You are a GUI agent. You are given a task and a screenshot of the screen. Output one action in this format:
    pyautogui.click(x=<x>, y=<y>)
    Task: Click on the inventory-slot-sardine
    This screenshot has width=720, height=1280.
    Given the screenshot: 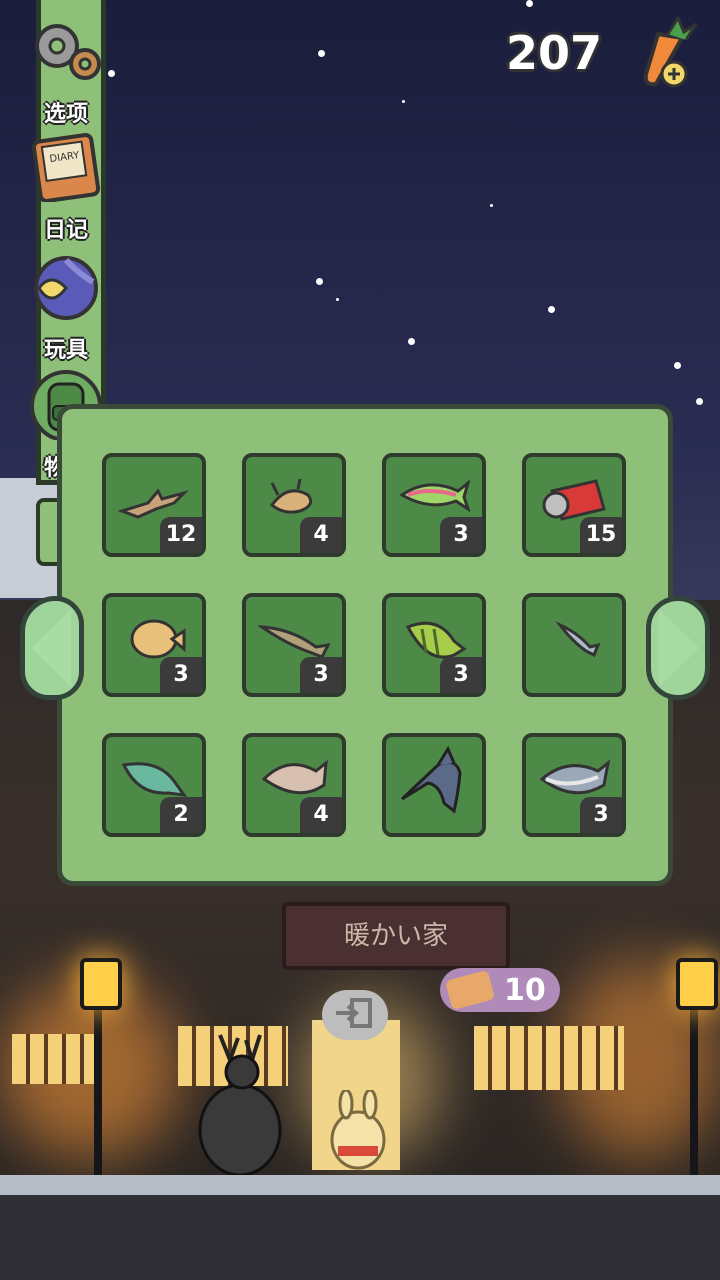 What is the action you would take?
    pyautogui.click(x=574, y=645)
    